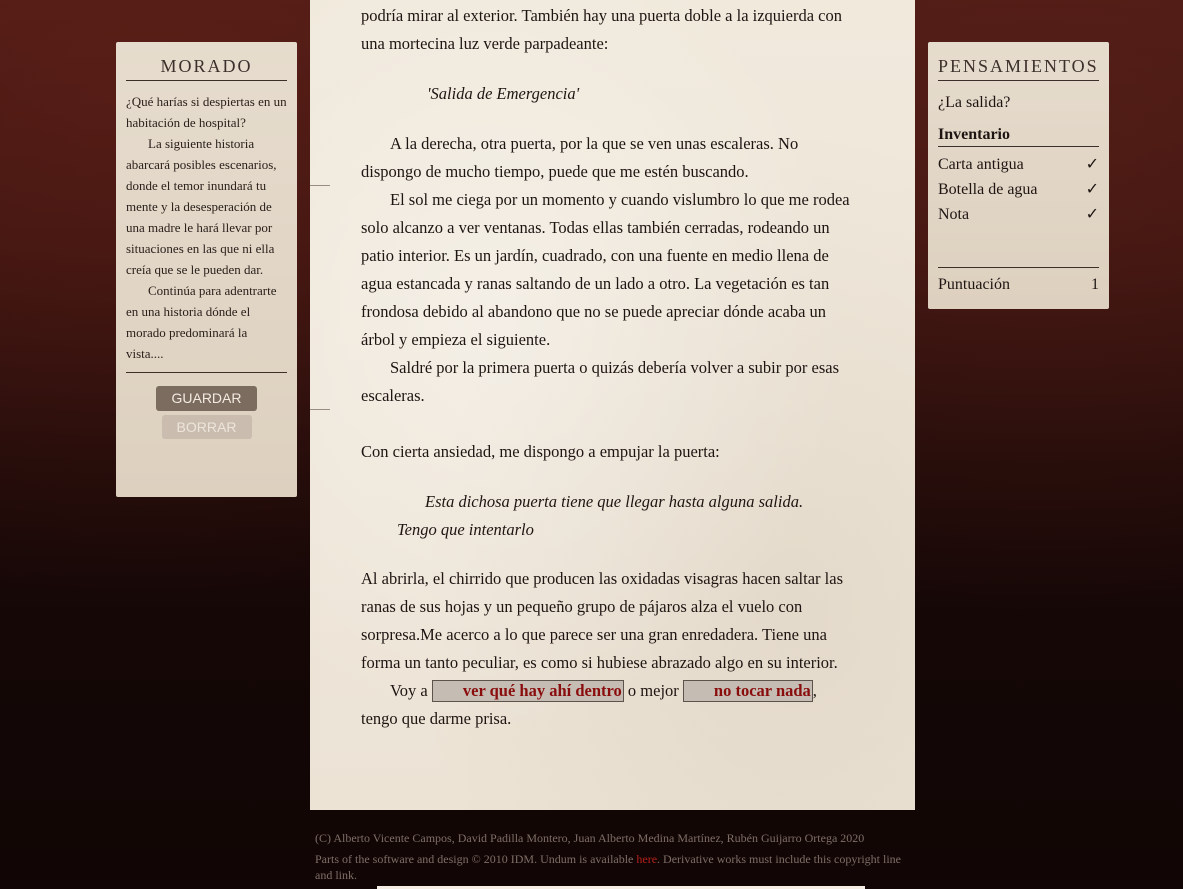 Image resolution: width=1183 pixels, height=889 pixels. I want to click on thoughts-title: PENSAMIENTOS, so click(1018, 68).